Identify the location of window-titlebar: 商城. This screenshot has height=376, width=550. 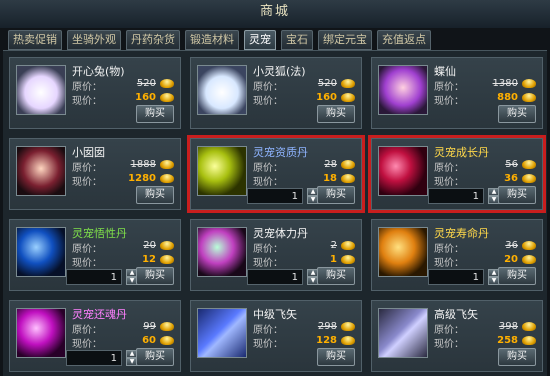
(275, 14).